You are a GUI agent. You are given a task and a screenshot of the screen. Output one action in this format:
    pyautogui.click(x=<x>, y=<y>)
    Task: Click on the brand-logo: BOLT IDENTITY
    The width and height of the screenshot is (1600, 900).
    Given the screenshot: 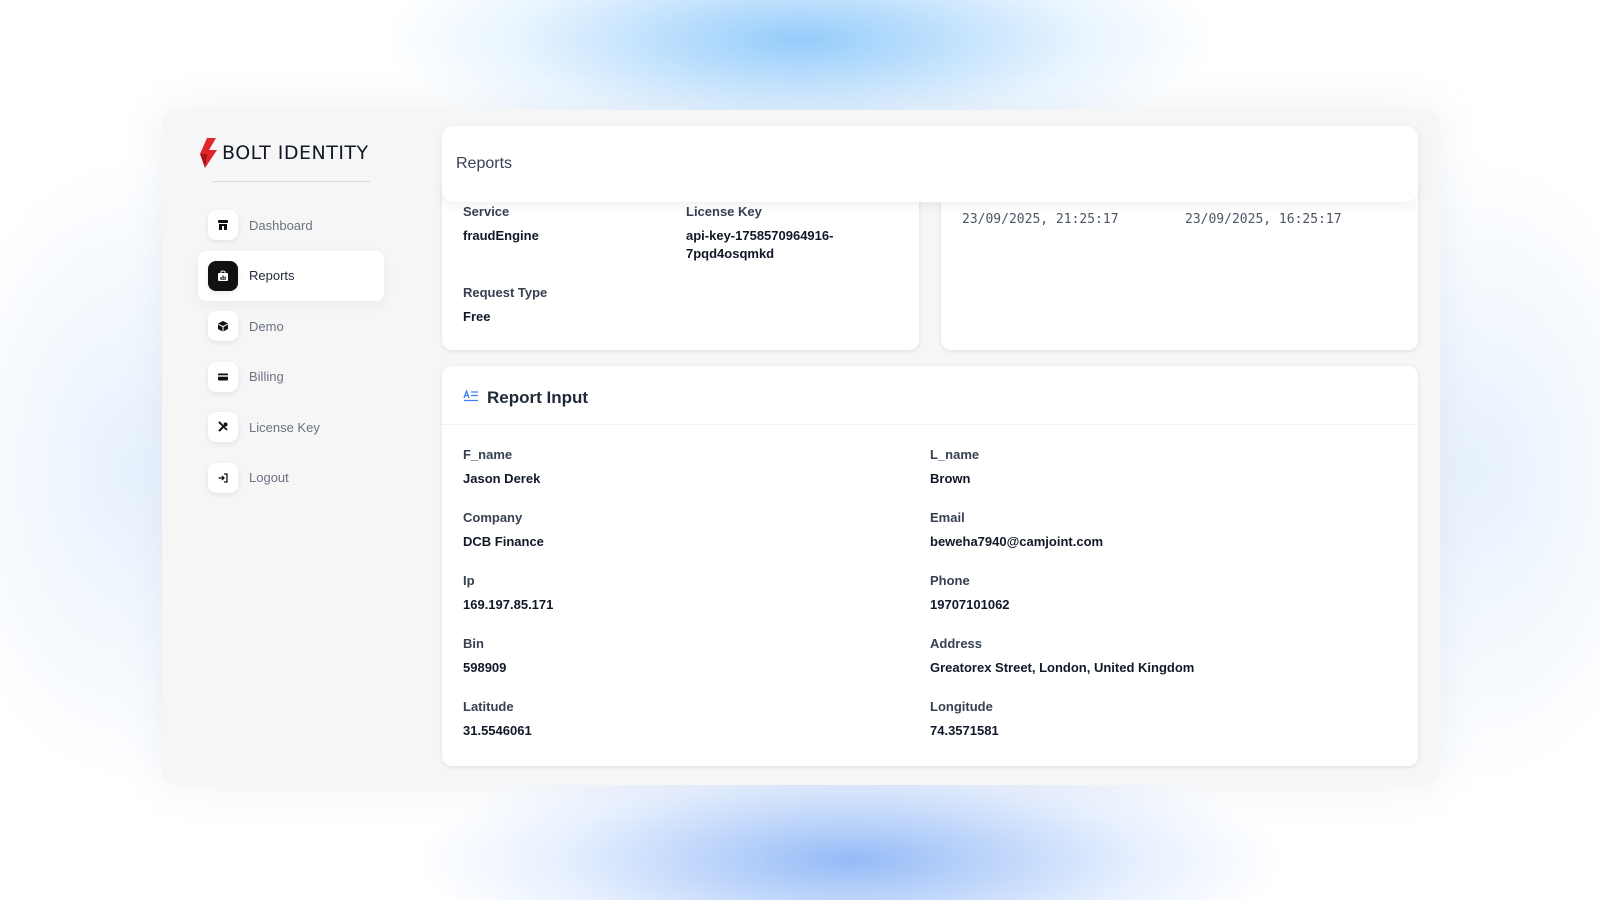 What is the action you would take?
    pyautogui.click(x=283, y=153)
    